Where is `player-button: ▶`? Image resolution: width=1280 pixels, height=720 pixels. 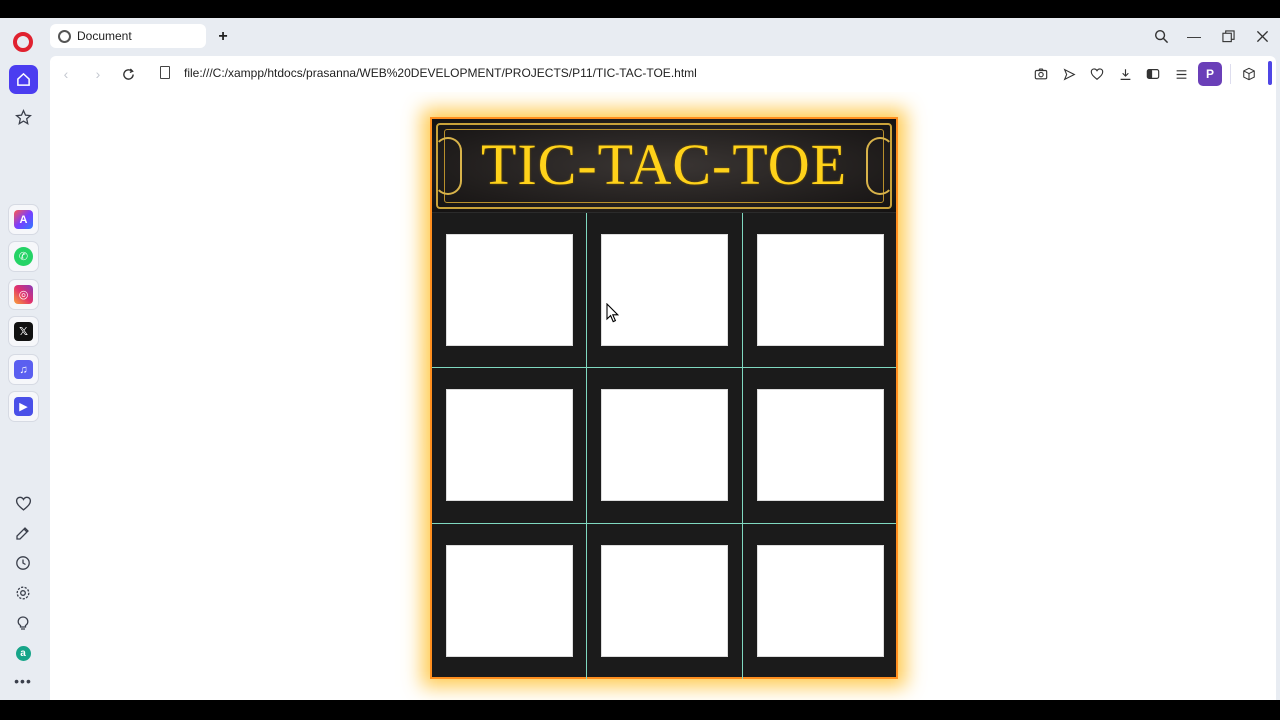 player-button: ▶ is located at coordinates (23, 406).